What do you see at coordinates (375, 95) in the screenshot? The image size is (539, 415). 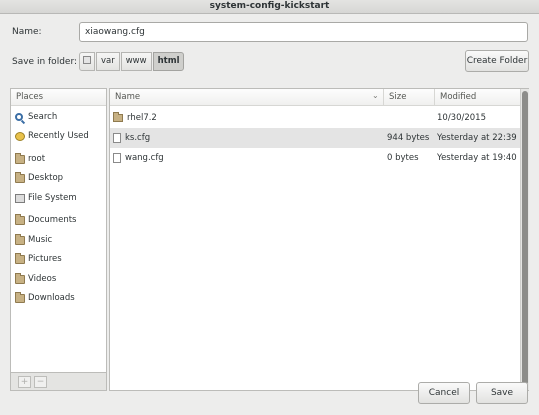 I see `chevron-down-icon: ⌄` at bounding box center [375, 95].